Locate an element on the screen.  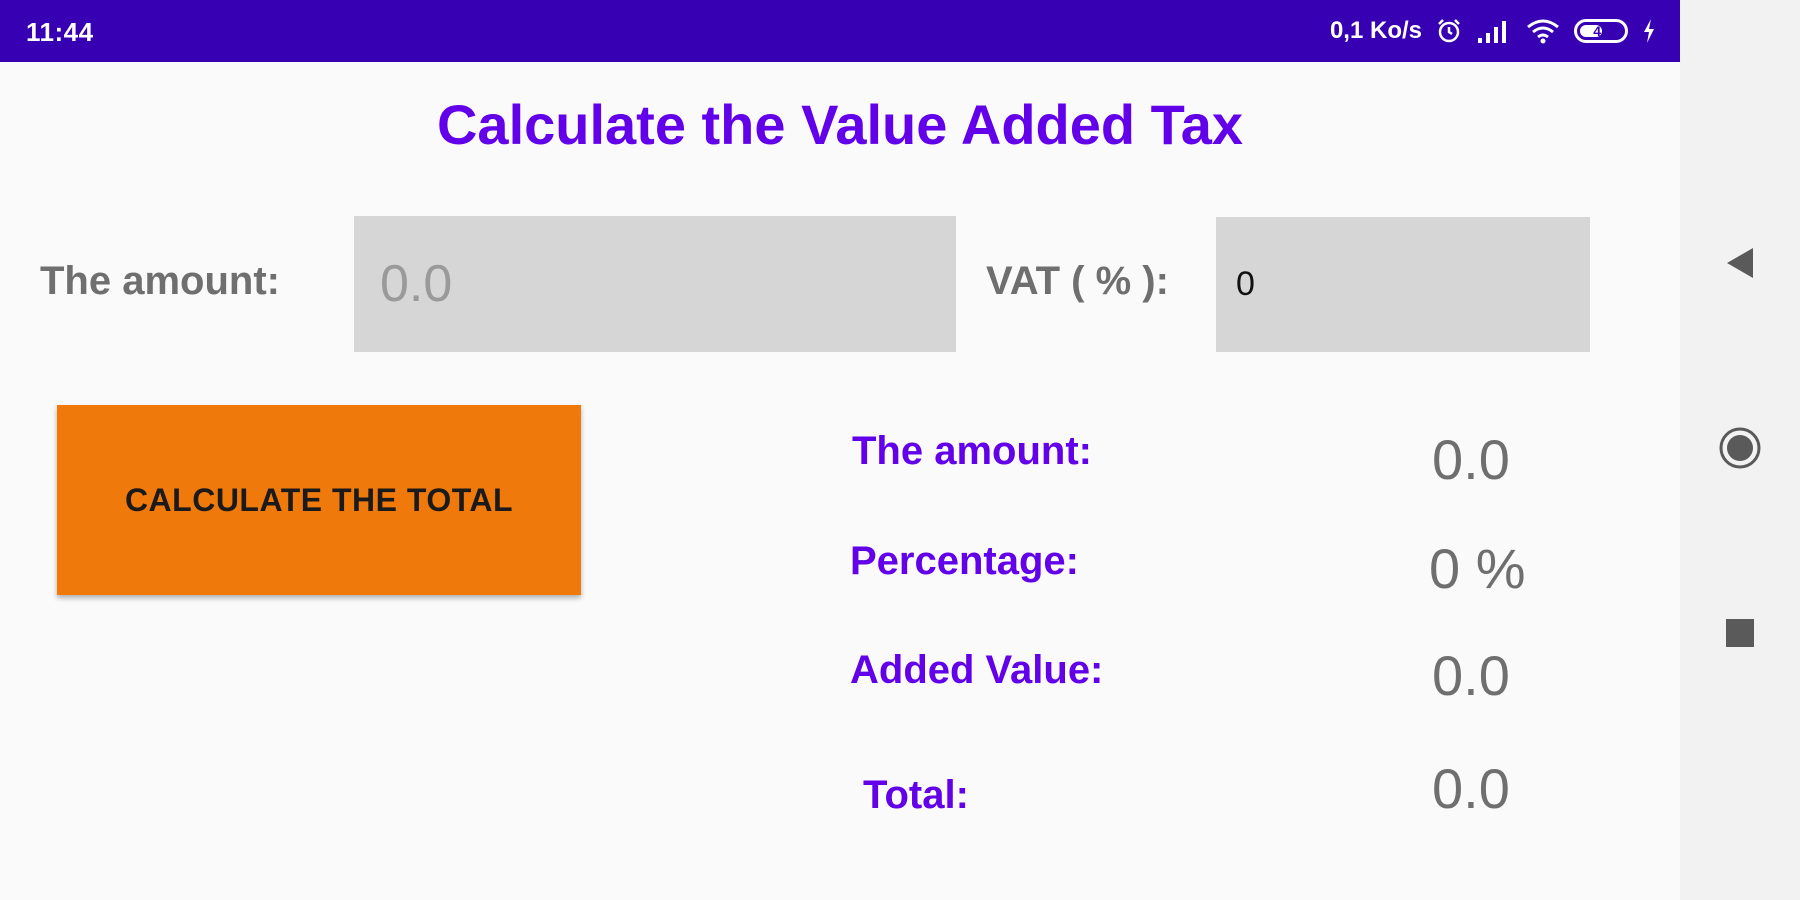
navigation-bar is located at coordinates (1740, 450).